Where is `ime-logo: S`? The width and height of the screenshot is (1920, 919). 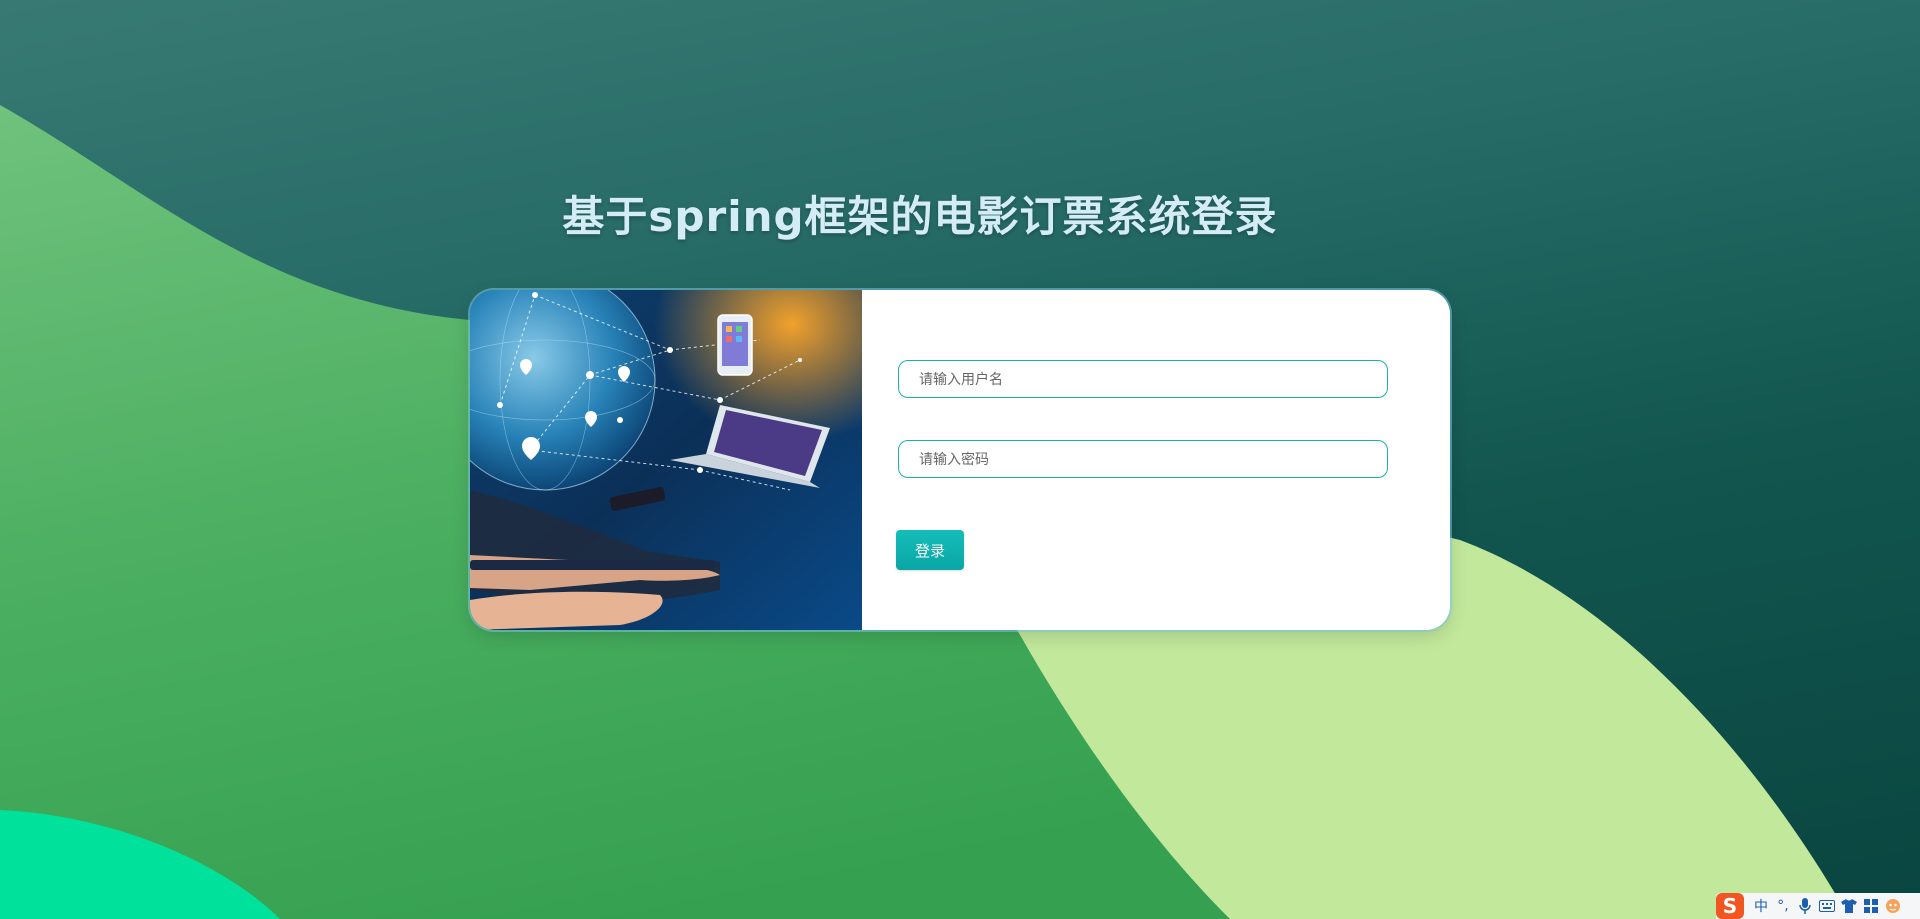 ime-logo: S is located at coordinates (1730, 906).